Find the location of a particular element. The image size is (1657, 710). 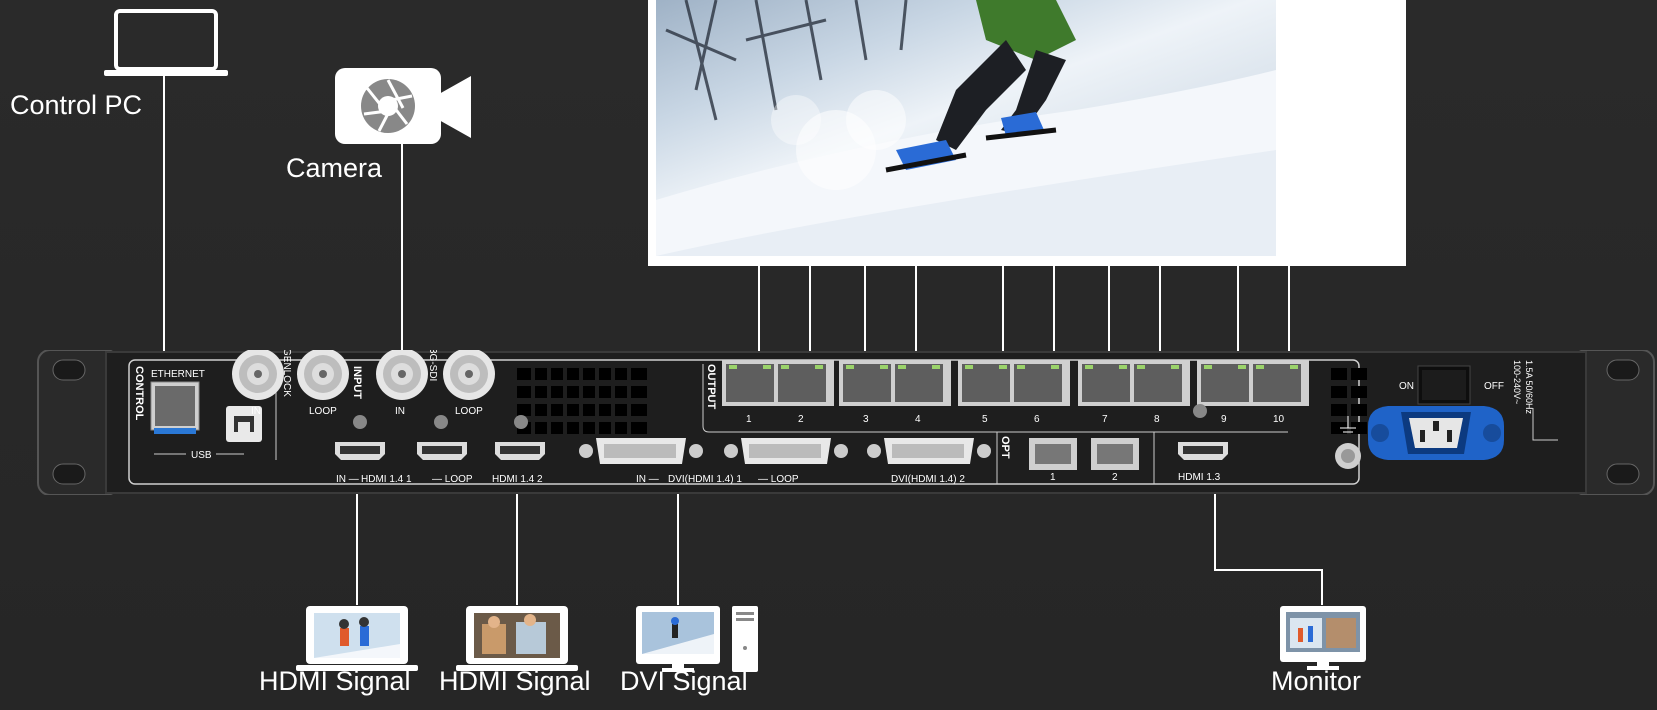

hdmi14-1-label: HDMI 1.4 1 is located at coordinates (386, 479).